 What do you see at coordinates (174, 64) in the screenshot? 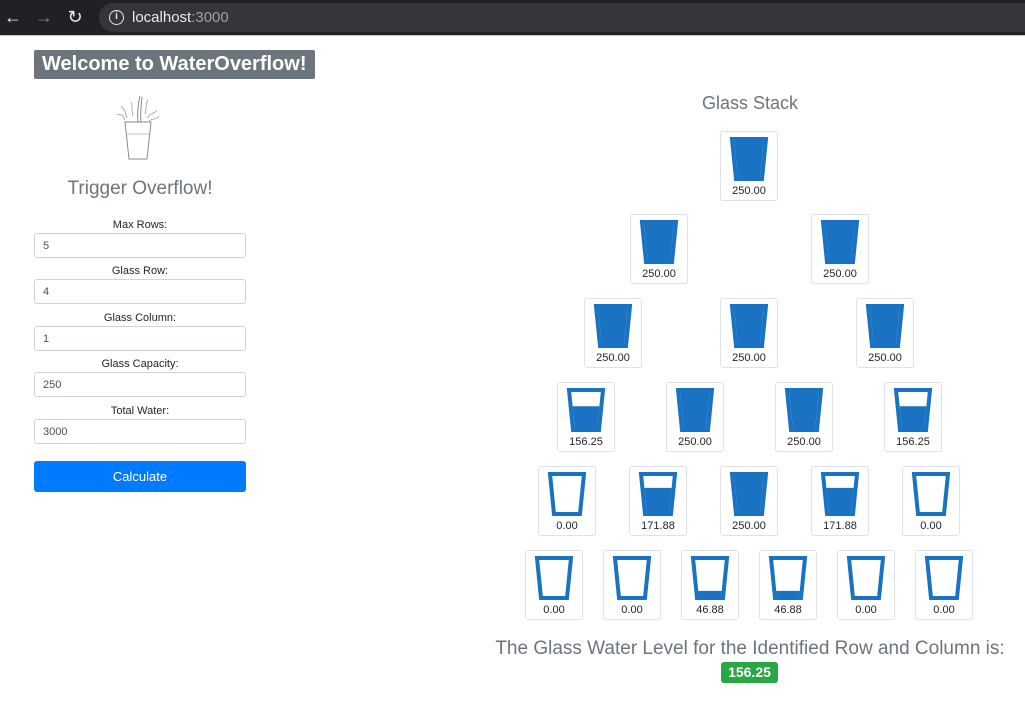
I see `brand-title: Welcome to WaterOverflow!` at bounding box center [174, 64].